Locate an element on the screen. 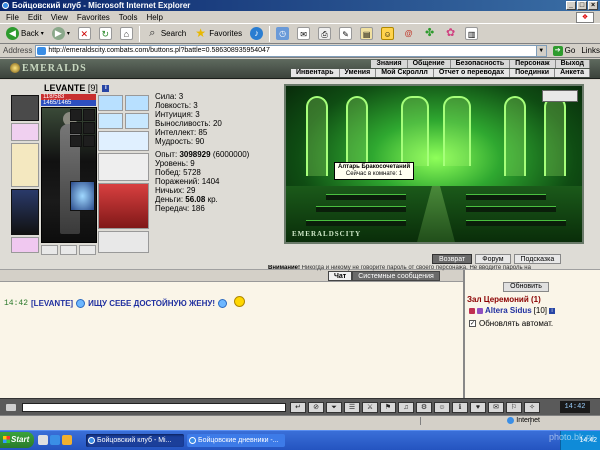  folder-icon is located at coordinates (67, 440).